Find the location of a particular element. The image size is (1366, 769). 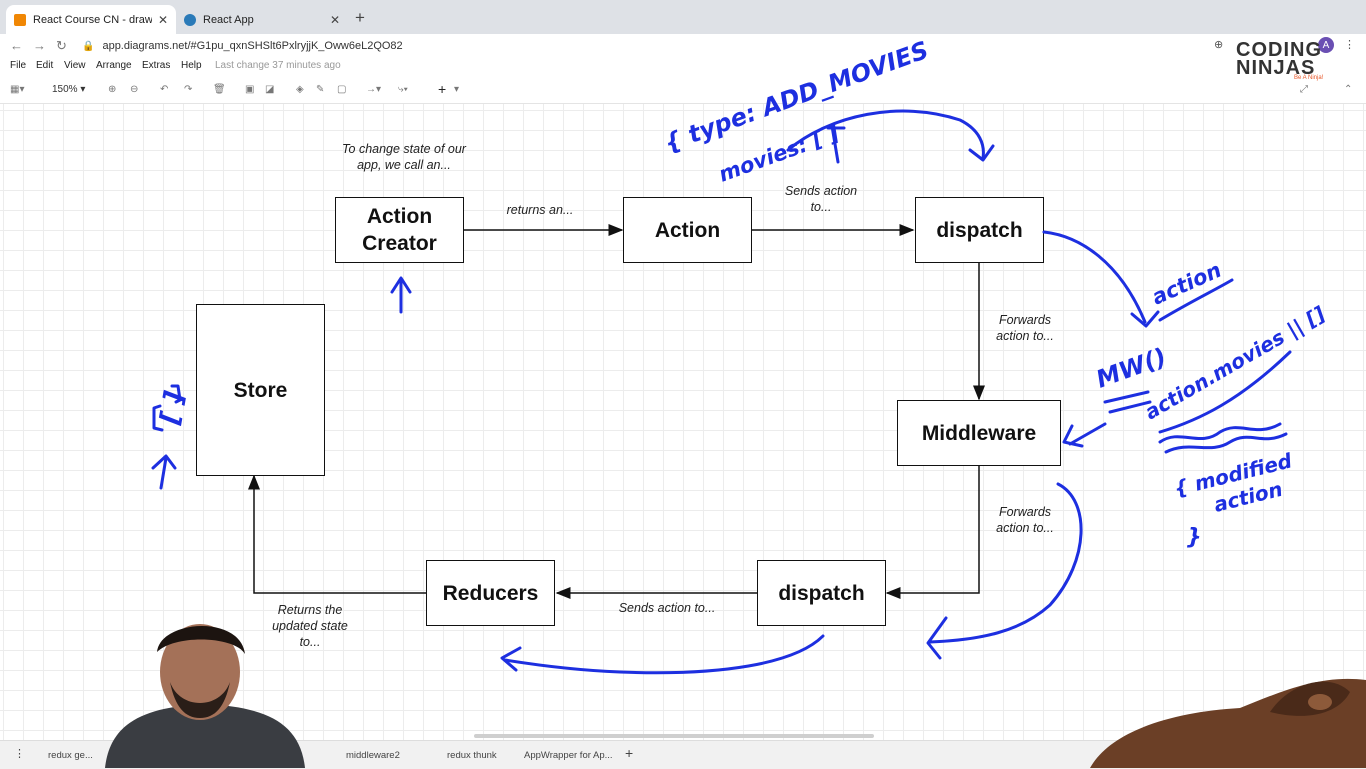

up-arrow-creator is located at coordinates (401, 295).